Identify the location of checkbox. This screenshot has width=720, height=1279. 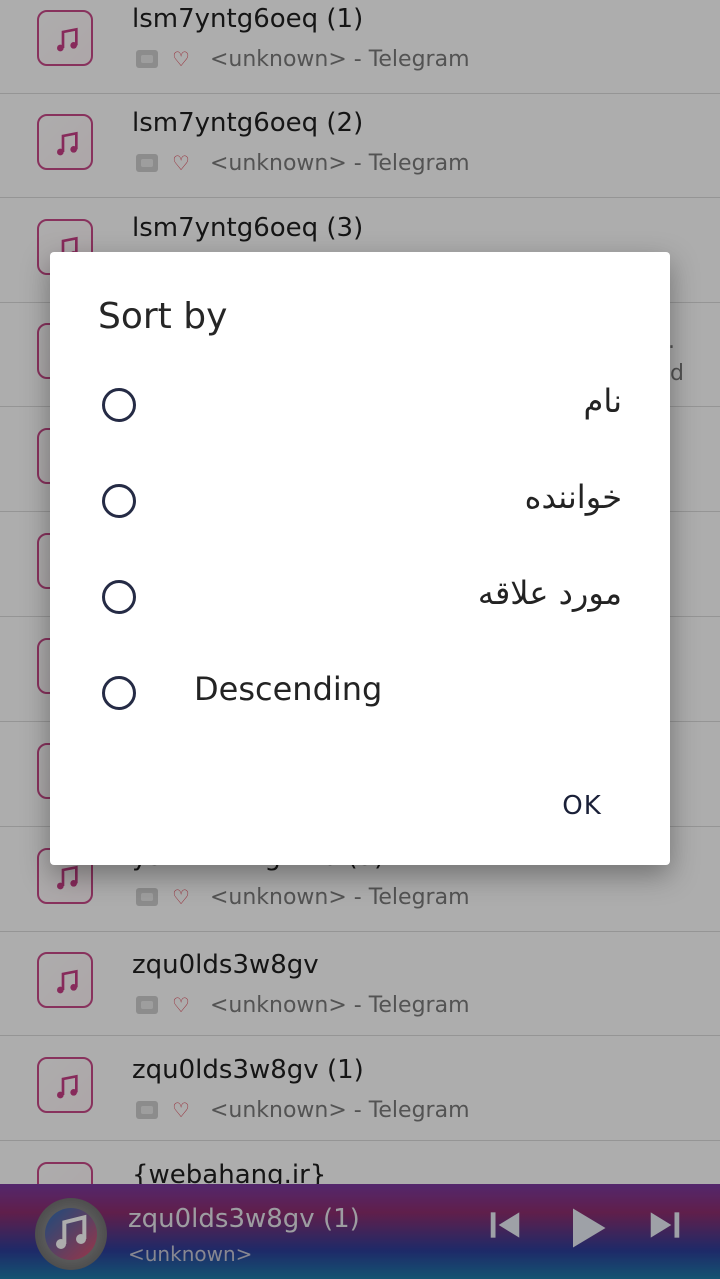
(119, 693).